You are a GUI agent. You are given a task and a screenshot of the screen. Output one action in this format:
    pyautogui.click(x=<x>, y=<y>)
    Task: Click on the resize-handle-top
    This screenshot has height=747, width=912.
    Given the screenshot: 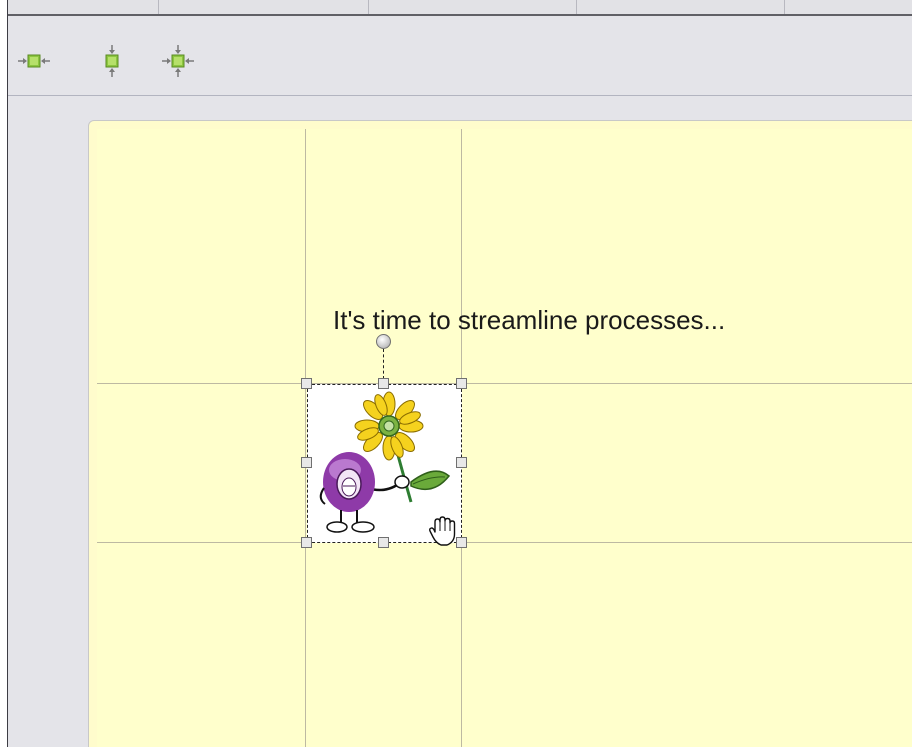 What is the action you would take?
    pyautogui.click(x=383, y=383)
    